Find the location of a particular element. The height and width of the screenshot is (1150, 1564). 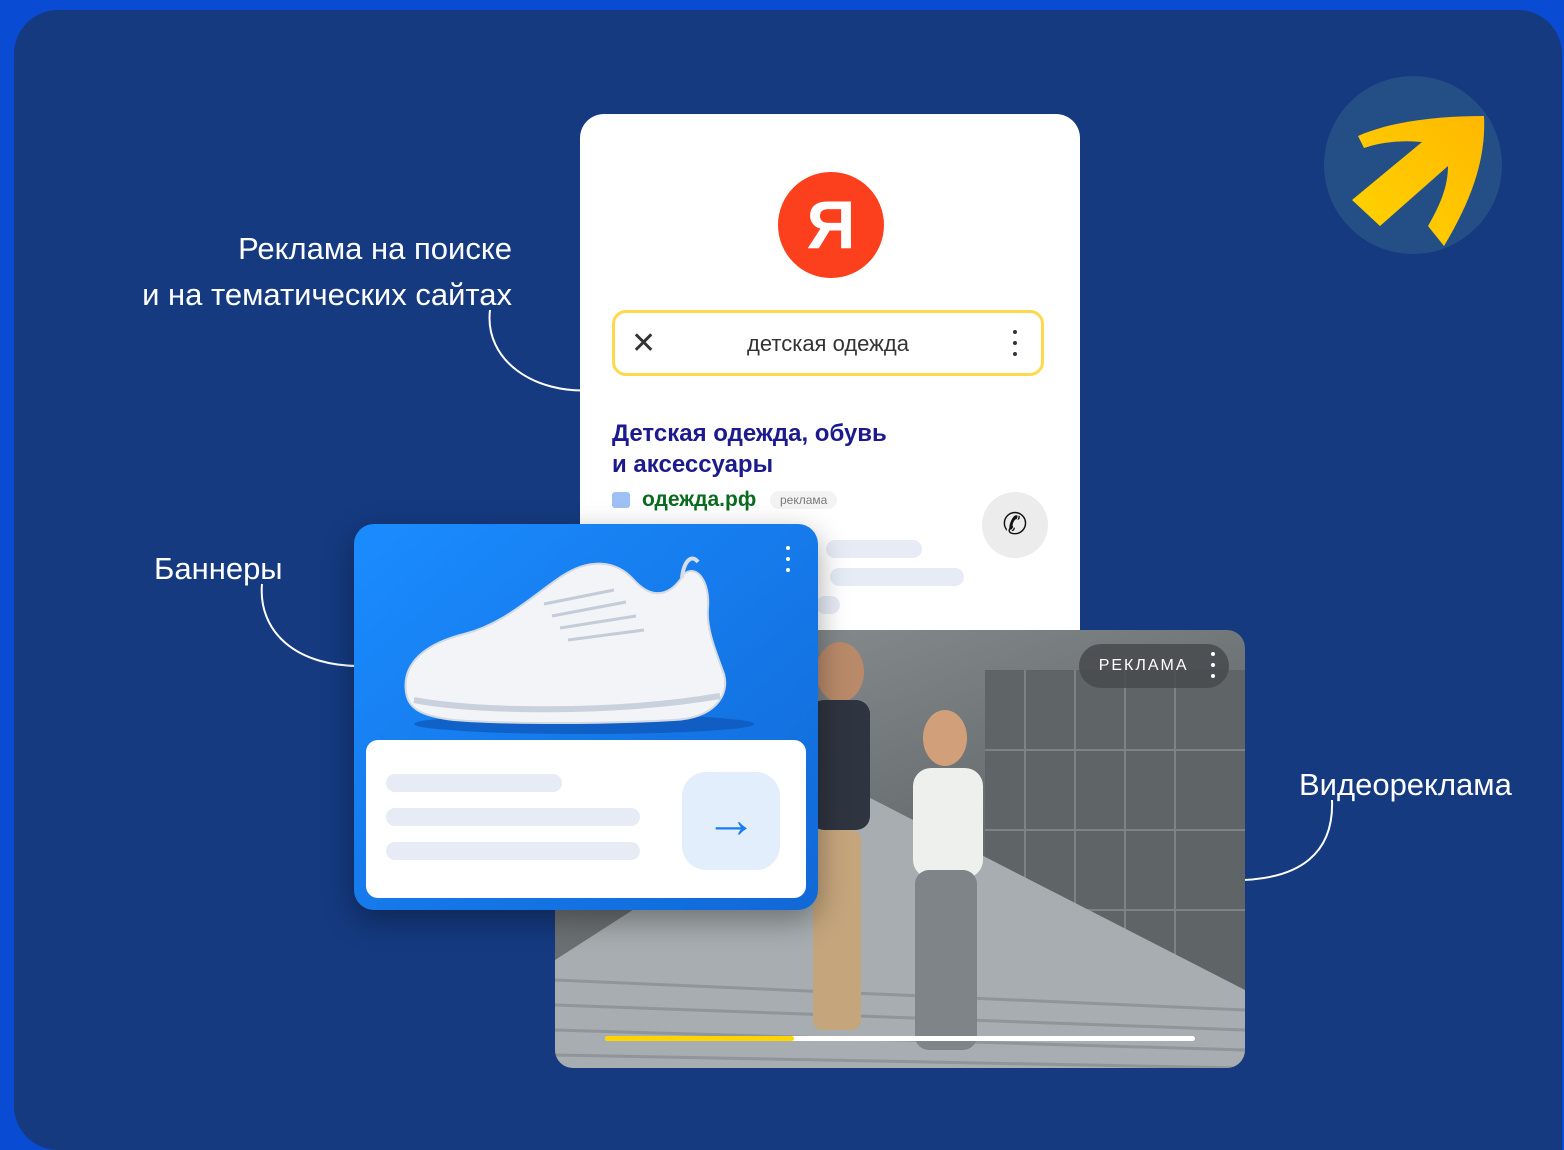

banner-content-panel: → is located at coordinates (586, 819).